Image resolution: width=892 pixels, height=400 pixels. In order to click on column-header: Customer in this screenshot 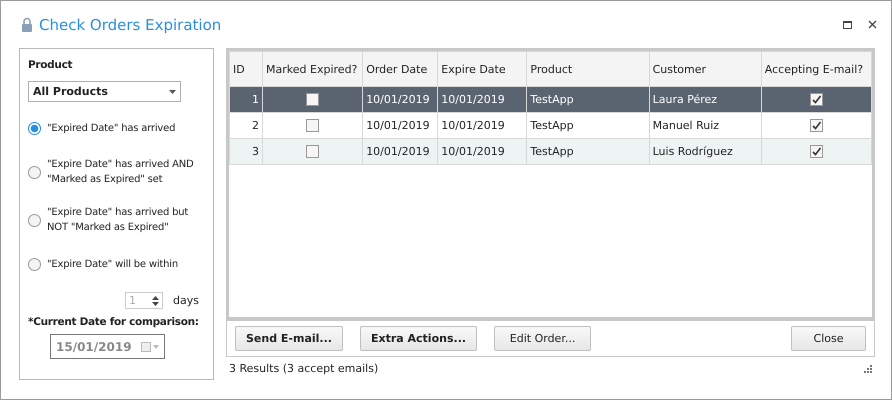, I will do `click(705, 69)`.